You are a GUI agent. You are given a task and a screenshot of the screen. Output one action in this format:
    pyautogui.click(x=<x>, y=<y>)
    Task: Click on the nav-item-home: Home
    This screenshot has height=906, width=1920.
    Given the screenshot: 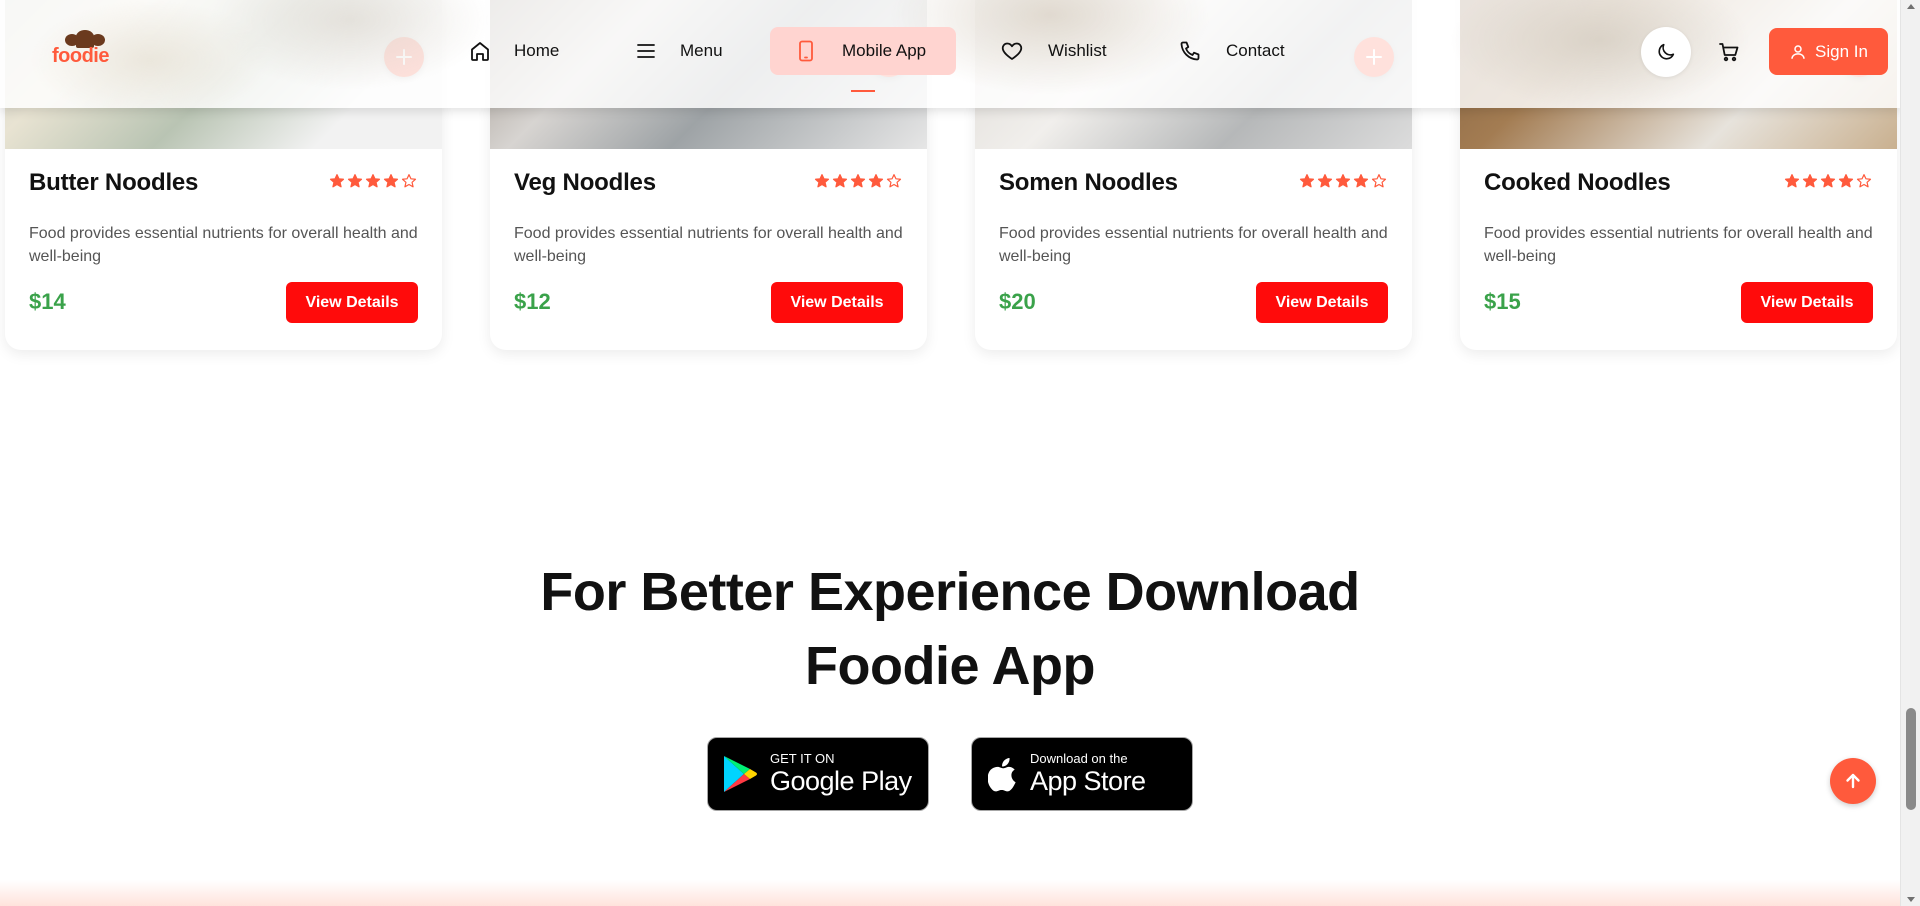 What is the action you would take?
    pyautogui.click(x=528, y=51)
    